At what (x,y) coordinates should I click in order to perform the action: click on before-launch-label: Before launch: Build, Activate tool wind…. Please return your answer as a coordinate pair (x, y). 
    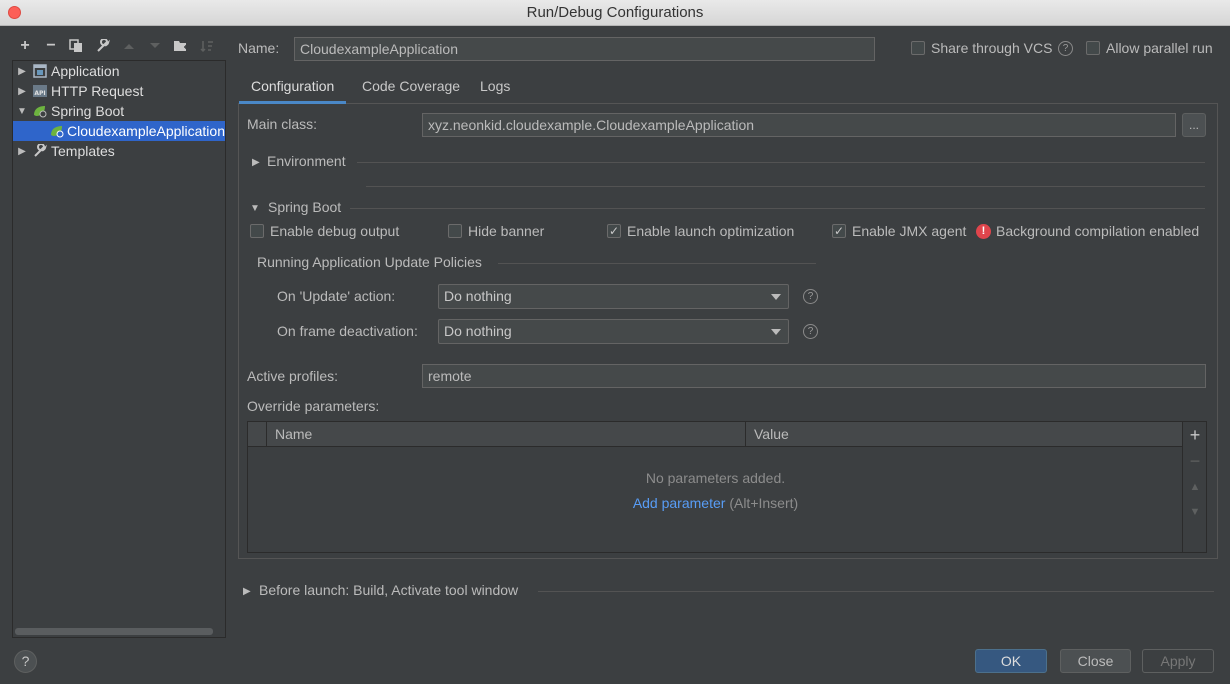
    Looking at the image, I should click on (388, 590).